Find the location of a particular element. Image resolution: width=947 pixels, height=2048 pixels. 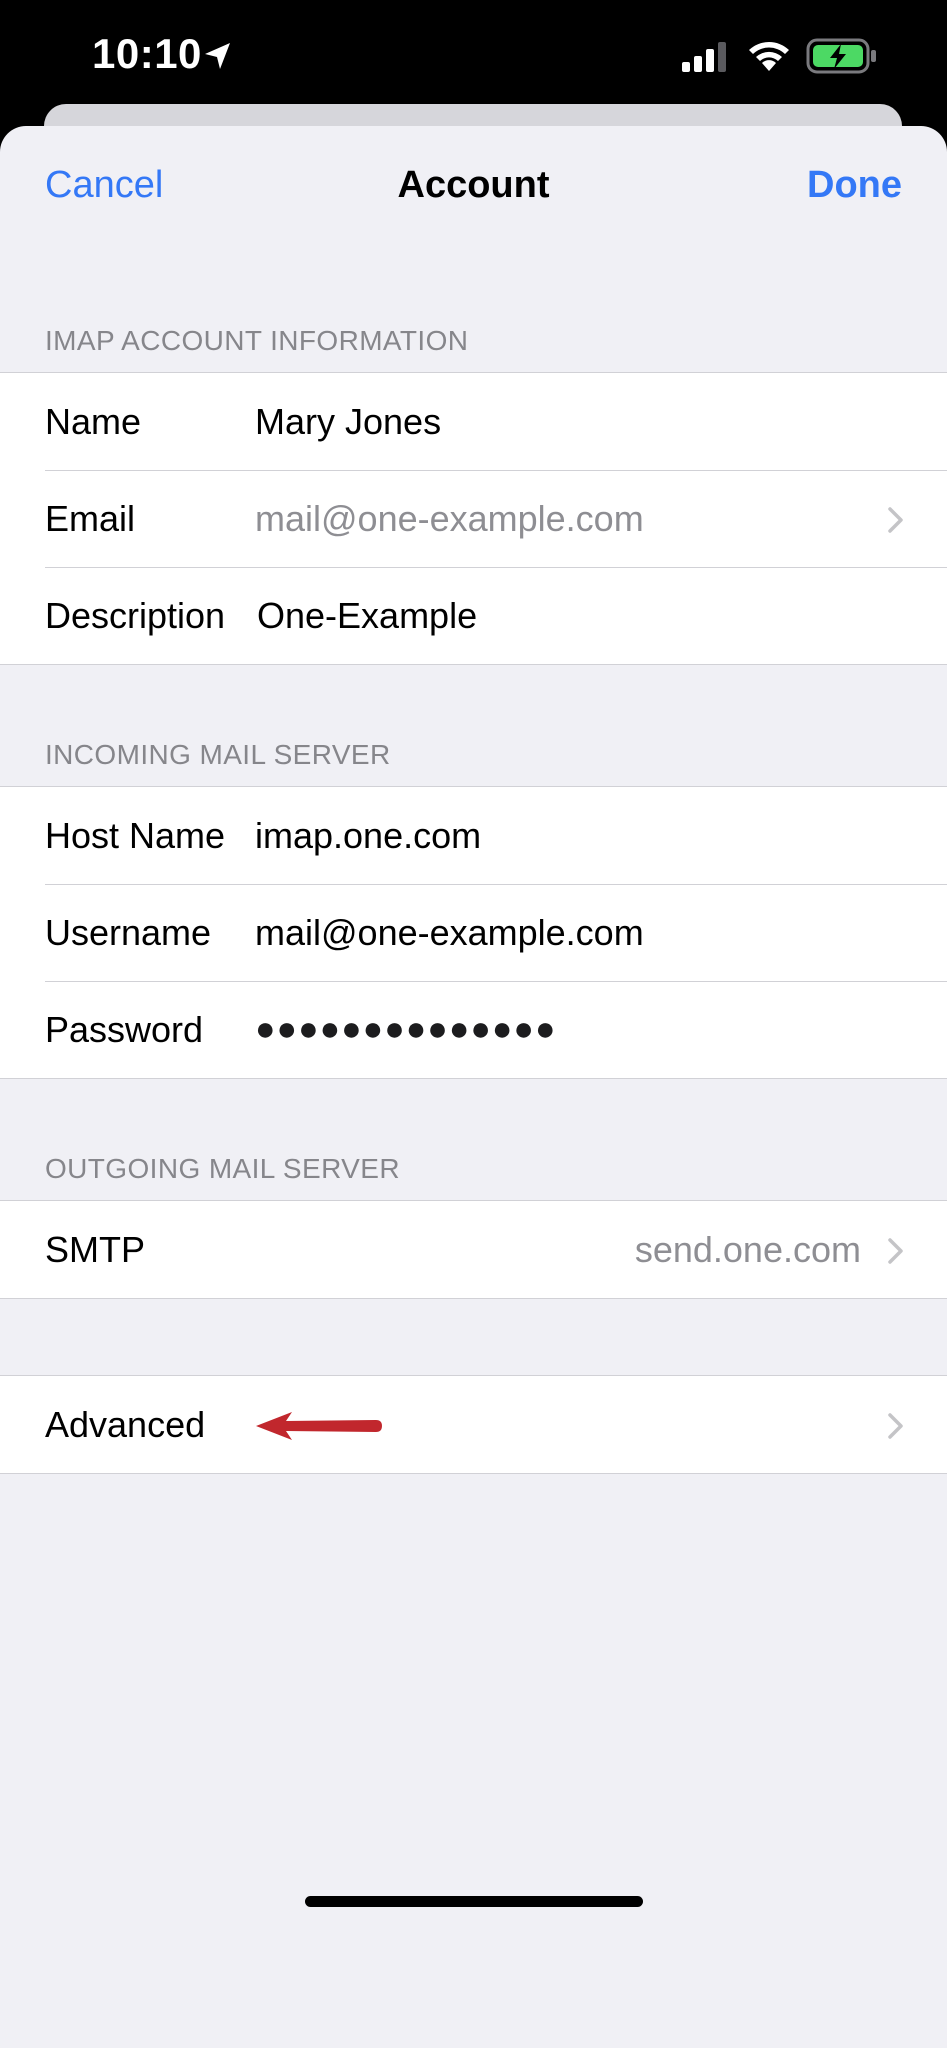

name-label: Name is located at coordinates (93, 421).